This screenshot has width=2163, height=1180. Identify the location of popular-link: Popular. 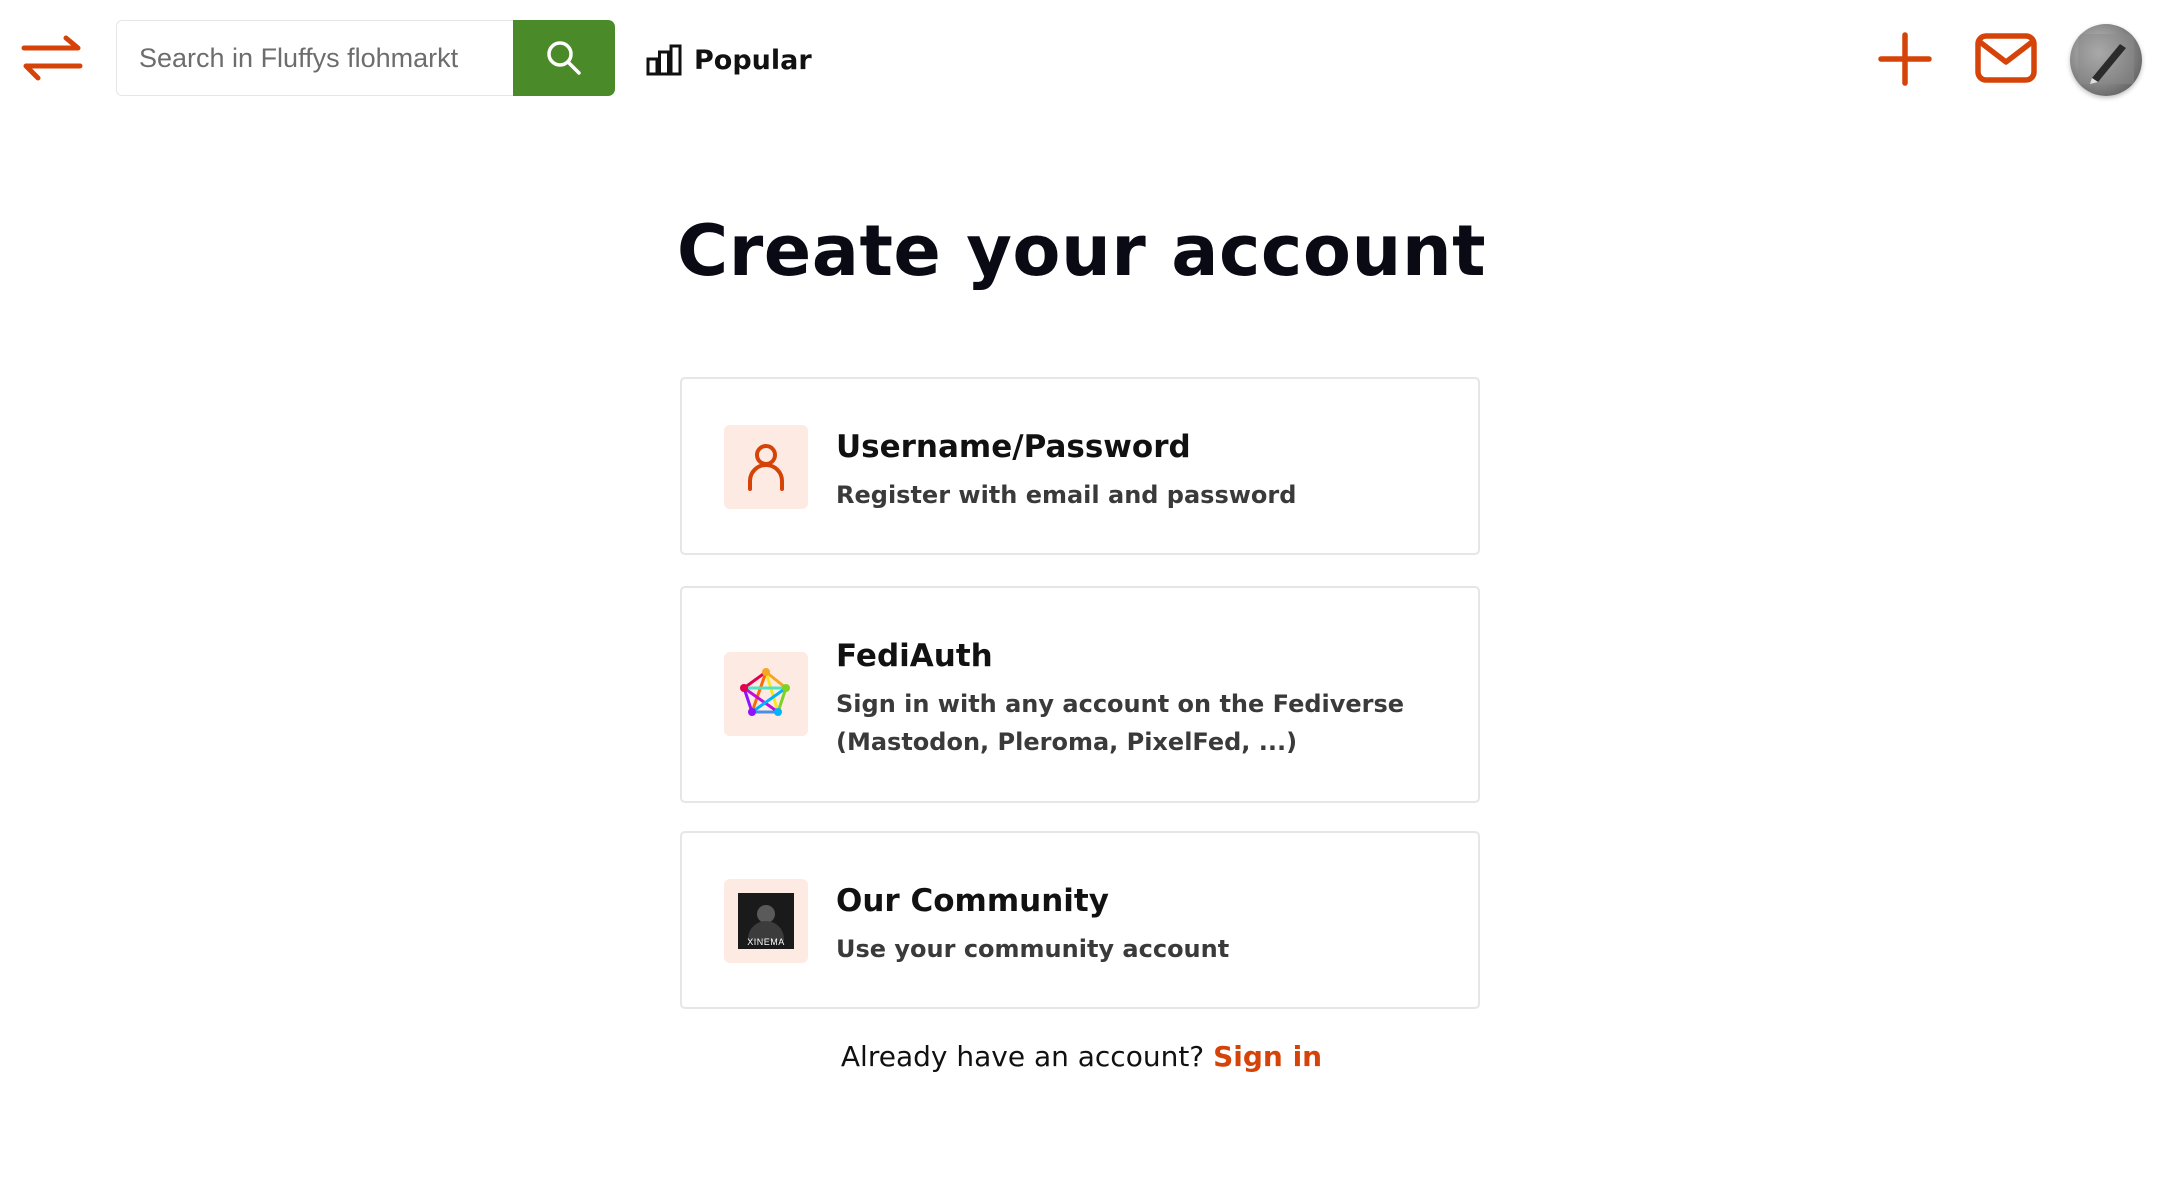
(729, 60).